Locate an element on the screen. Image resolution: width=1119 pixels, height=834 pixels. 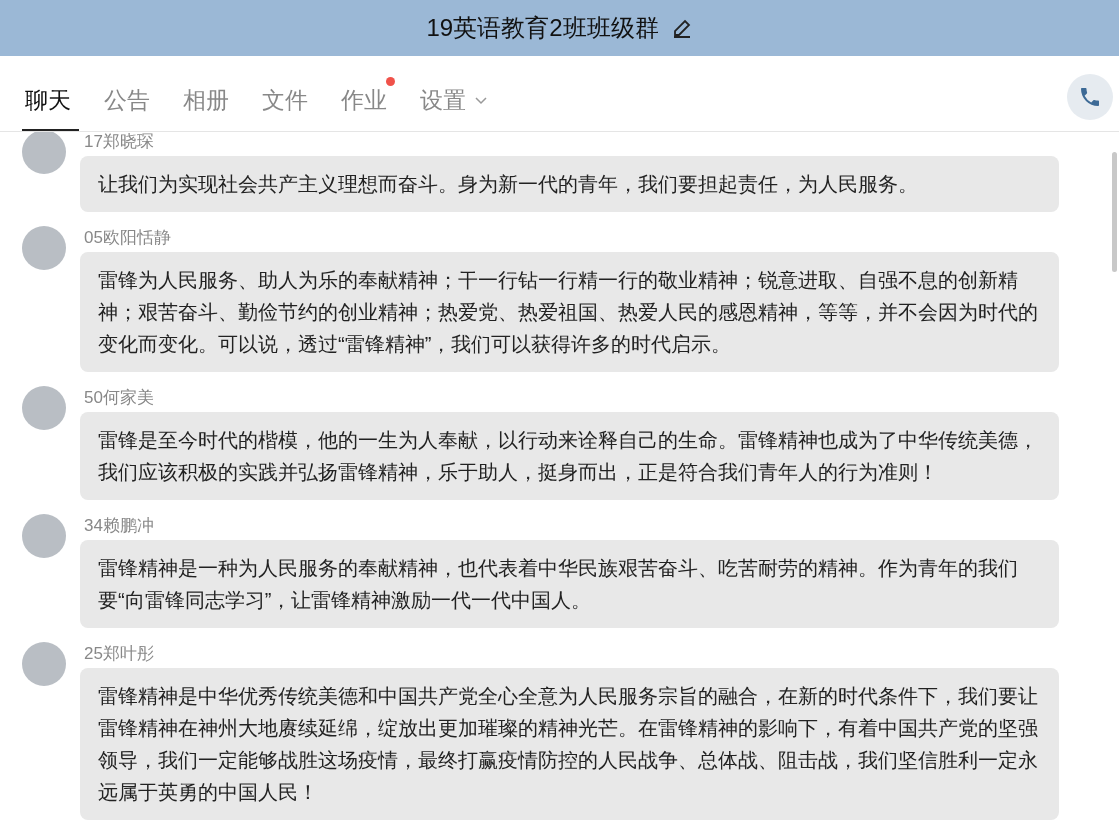
message-bubble: 雷锋为人民服务、助人为乐的奉献精神；干一行钻一行精一行的敬业精神；锐意进取、自强不息的创新精神；艰苦奋斗、勤俭节约的创业精神；热爱党、热爱祖国、热爱人民的感恩精神，等等，并不会因为时代的变化而变化。可以说，透过“雷锋精神”，我们可以获得许多的时代启示。 is located at coordinates (569, 312).